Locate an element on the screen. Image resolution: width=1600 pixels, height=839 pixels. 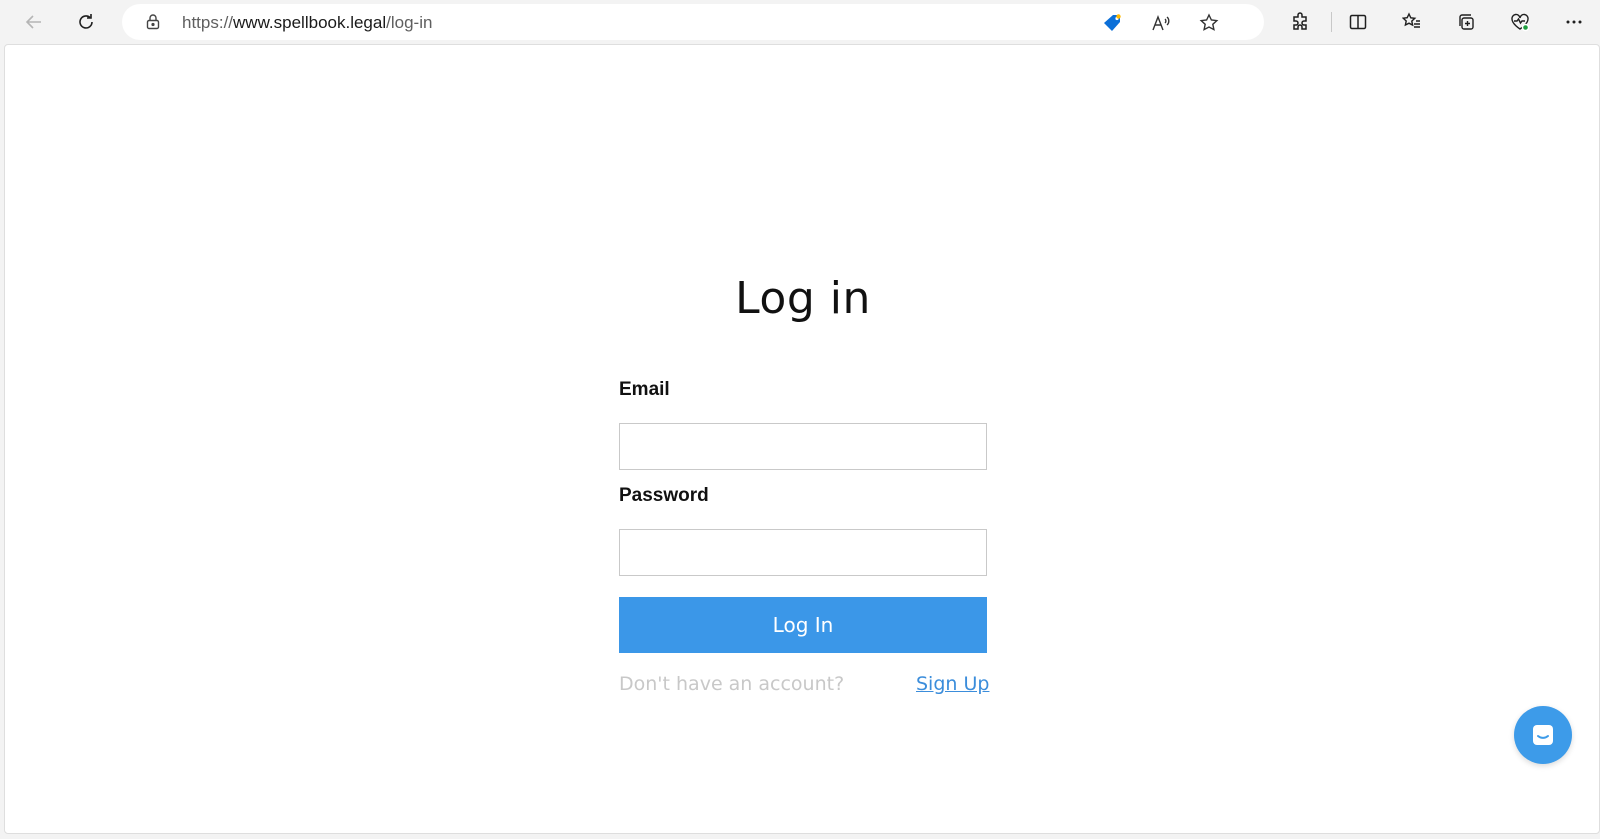
address-bar: https://www.spellbook.legal/log-in is located at coordinates (693, 22).